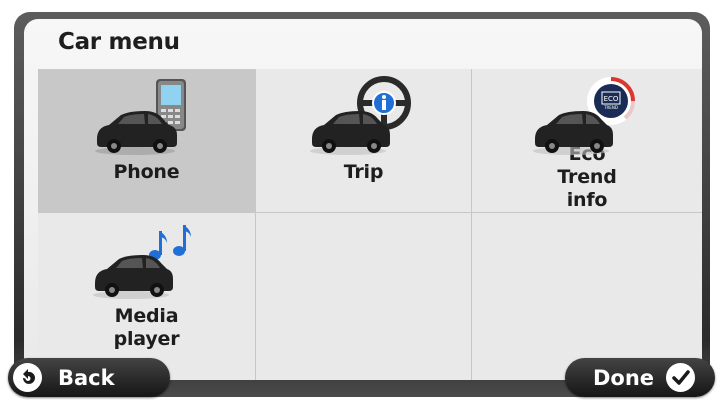 The image size is (722, 412). Describe the element at coordinates (587, 115) in the screenshot. I see `car-eco-trend-icon: ECO TREND` at that location.